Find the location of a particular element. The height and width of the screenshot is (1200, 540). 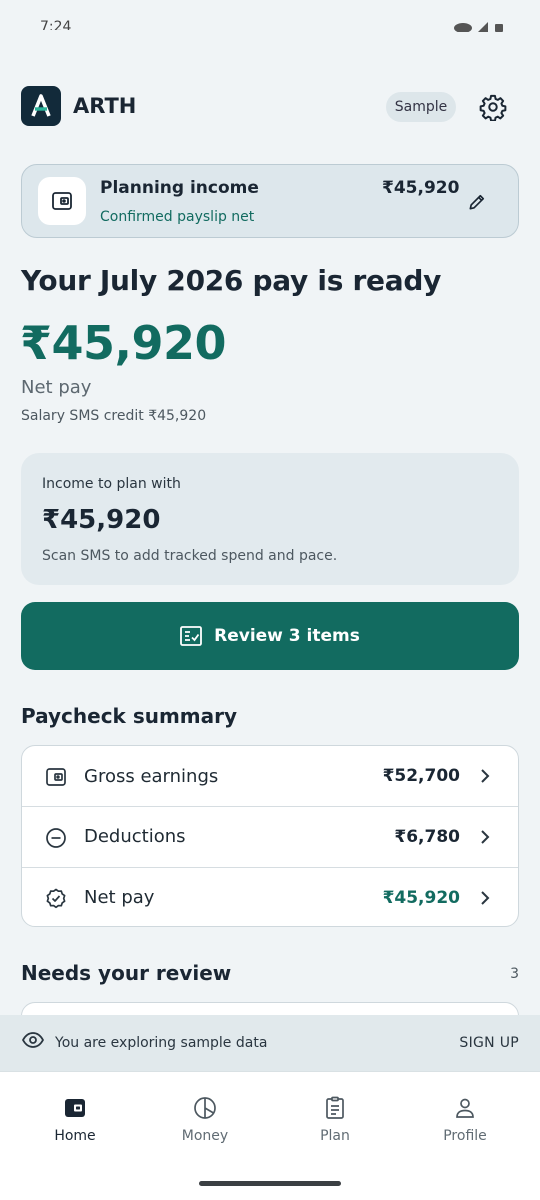

nav-label: Plan is located at coordinates (335, 1136).